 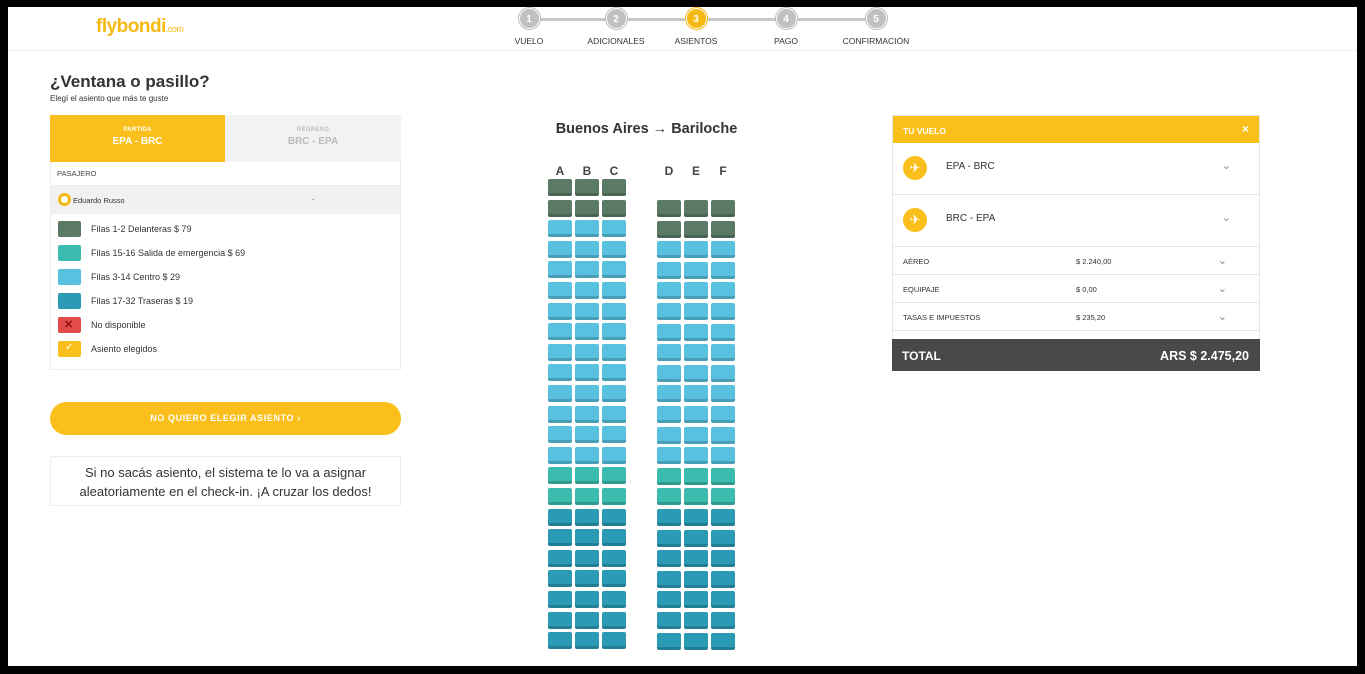 What do you see at coordinates (64, 199) in the screenshot?
I see `passenger-radio` at bounding box center [64, 199].